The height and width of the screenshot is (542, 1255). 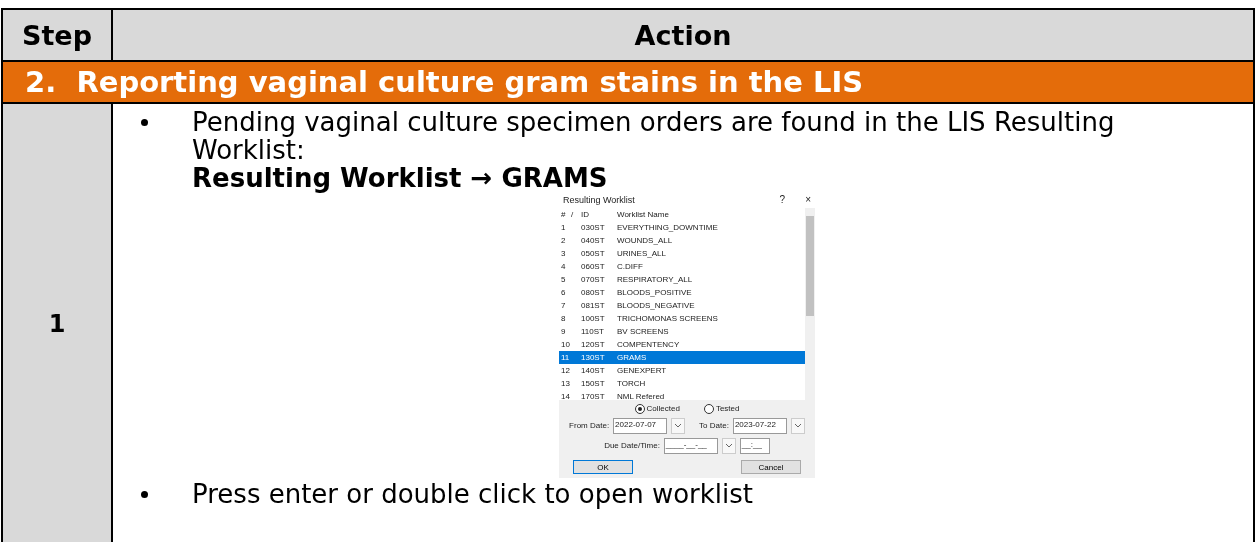 I want to click on dialog-title: Resulting Worklist, so click(x=599, y=200).